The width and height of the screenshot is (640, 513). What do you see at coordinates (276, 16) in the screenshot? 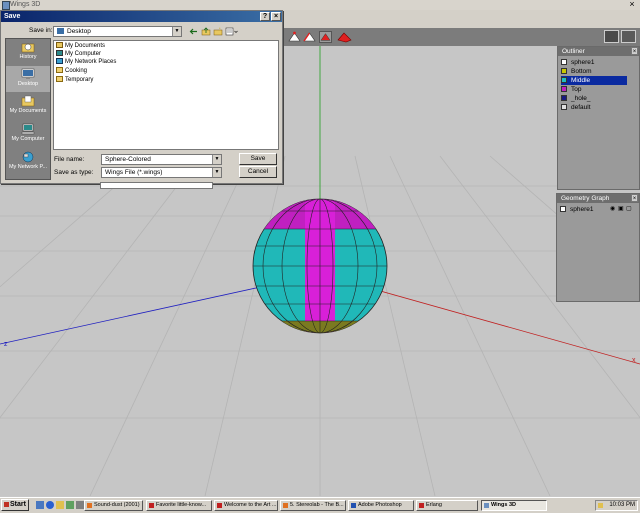
I see `dialog-close-button: ×` at bounding box center [276, 16].